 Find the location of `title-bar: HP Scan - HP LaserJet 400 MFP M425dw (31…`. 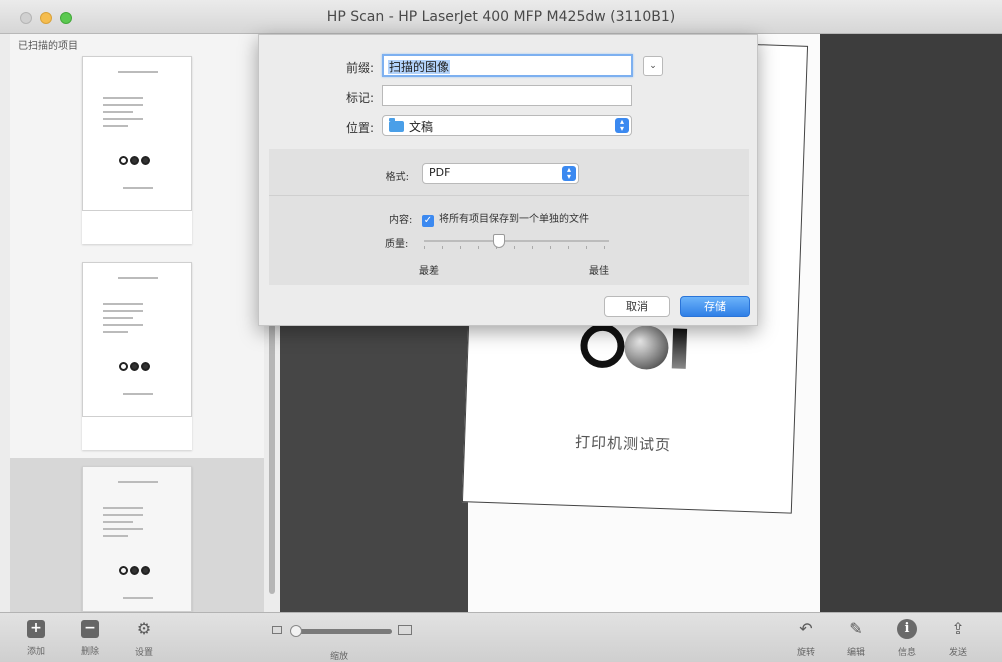

title-bar: HP Scan - HP LaserJet 400 MFP M425dw (31… is located at coordinates (501, 17).